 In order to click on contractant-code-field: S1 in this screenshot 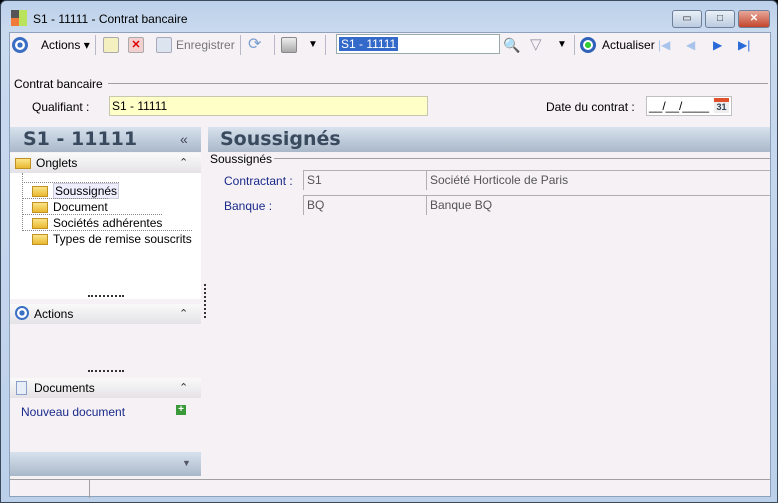, I will do `click(364, 180)`.